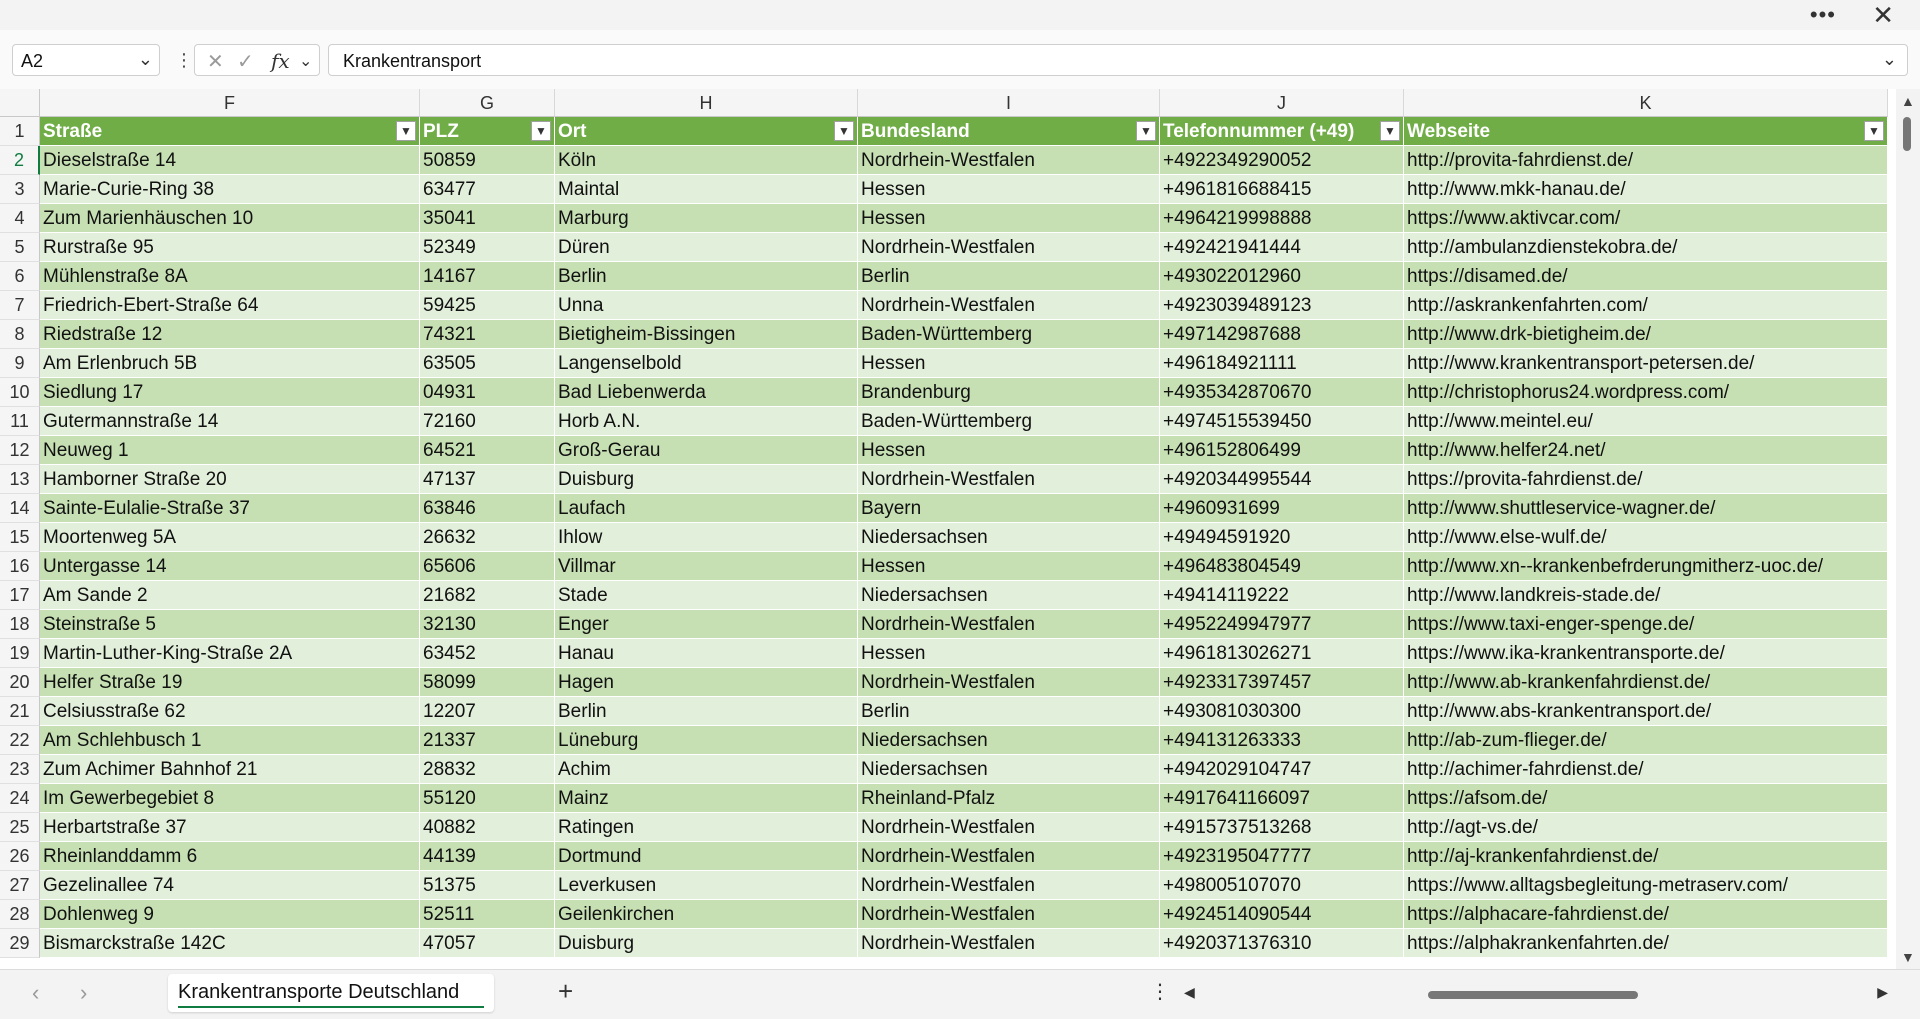 This screenshot has height=1019, width=1920. What do you see at coordinates (1282, 276) in the screenshot?
I see `table-cell: +493022012960` at bounding box center [1282, 276].